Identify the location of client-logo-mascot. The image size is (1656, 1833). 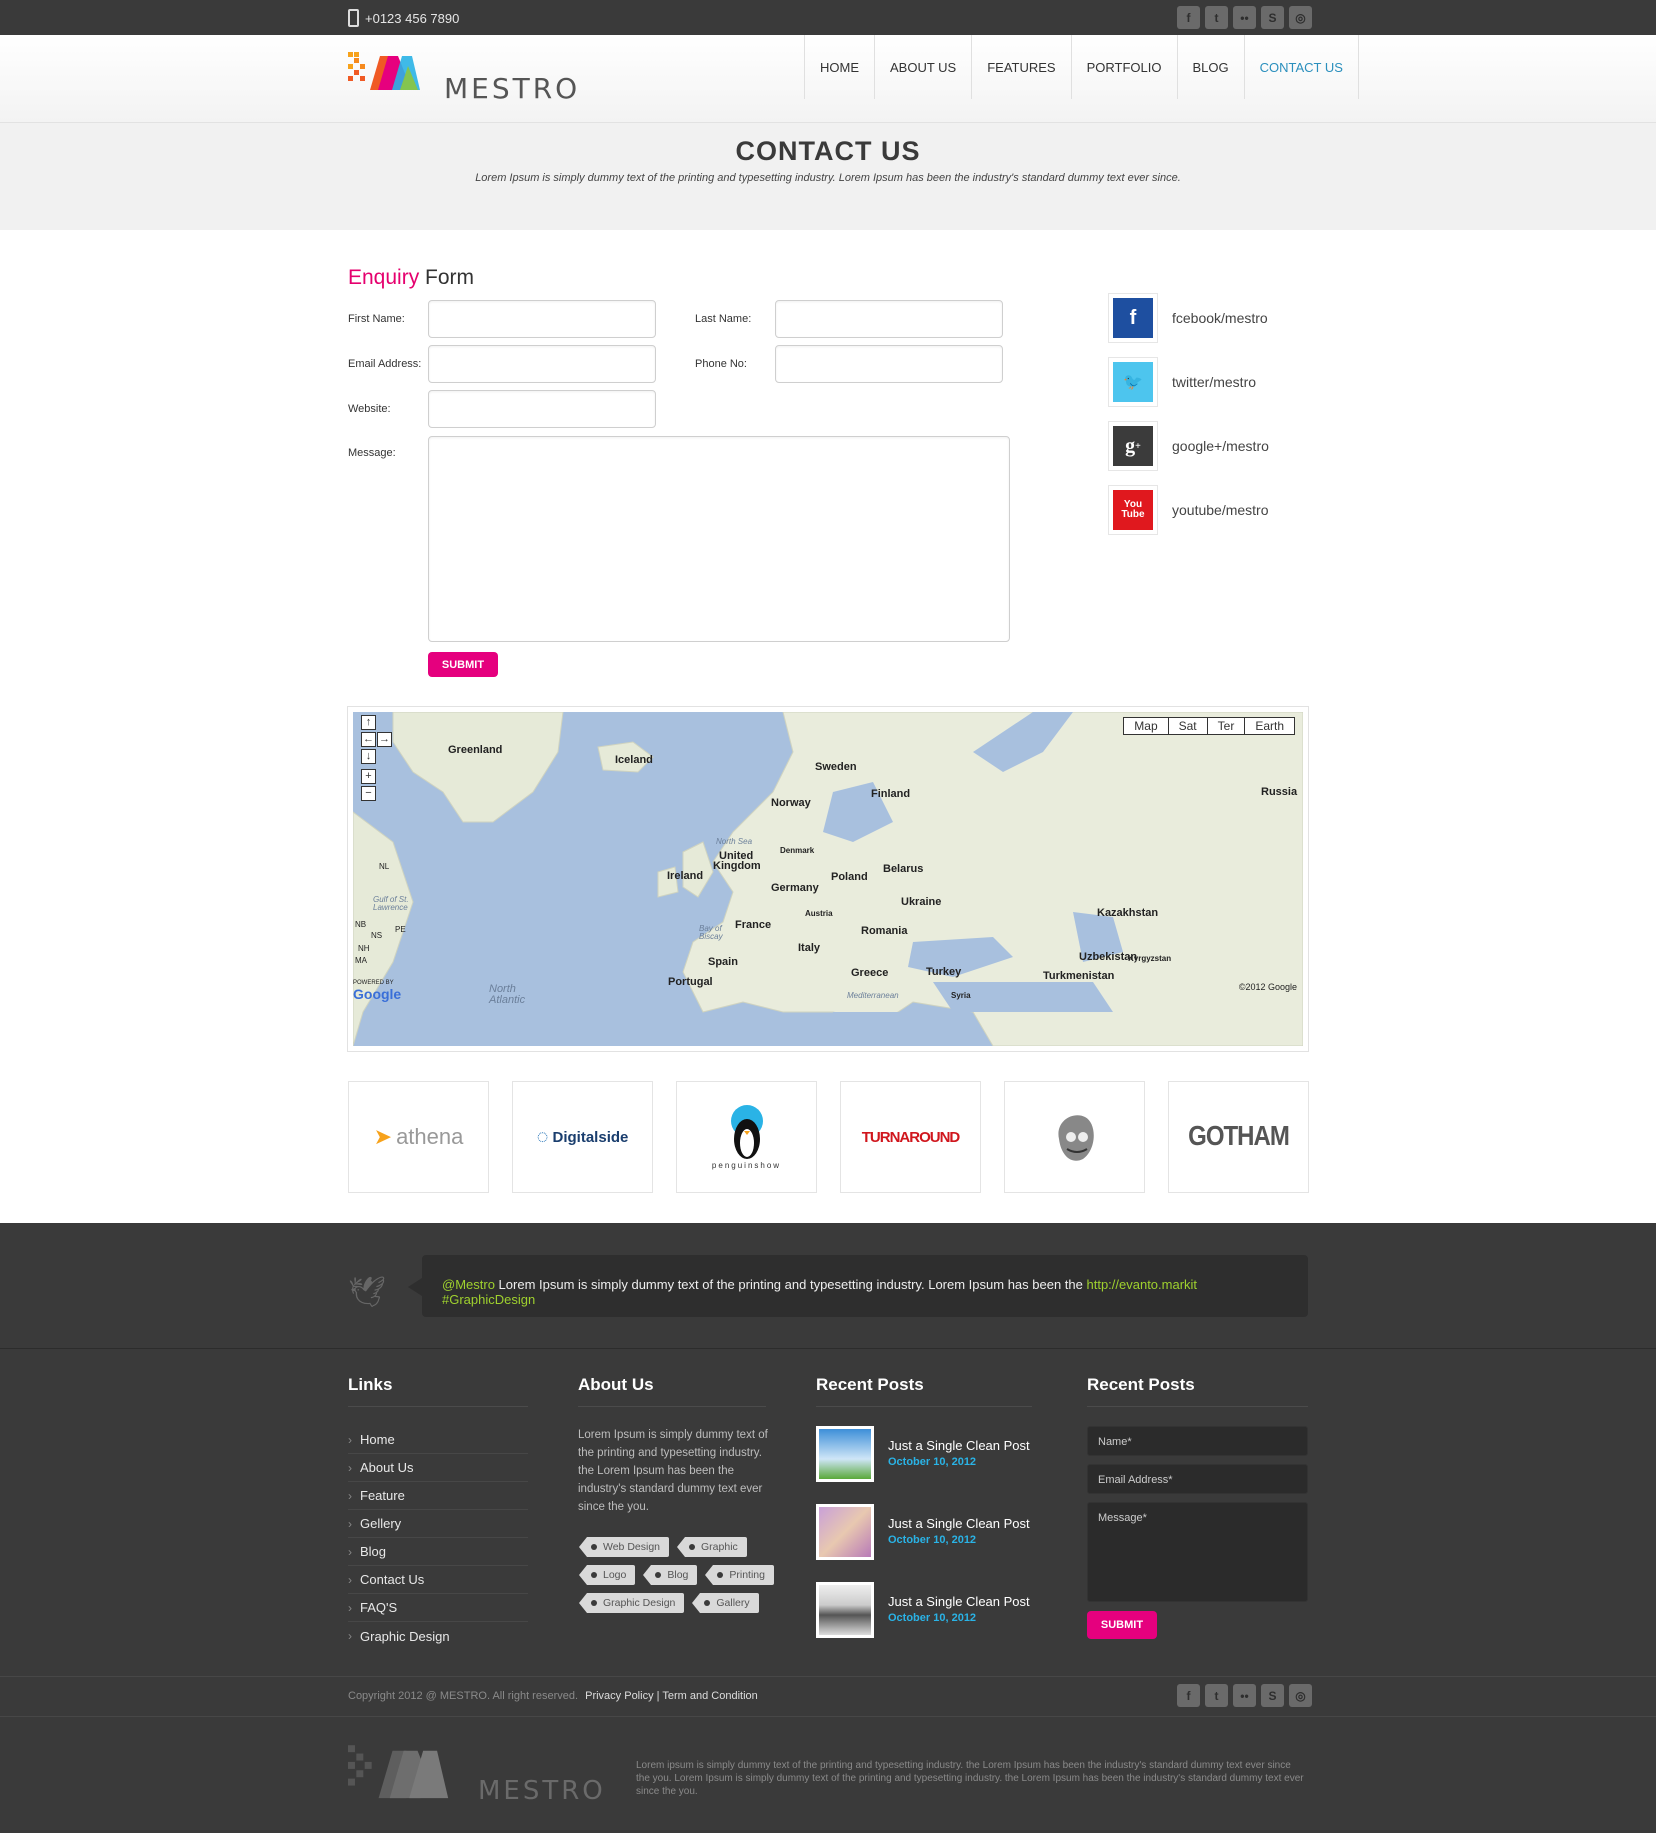
(1074, 1137).